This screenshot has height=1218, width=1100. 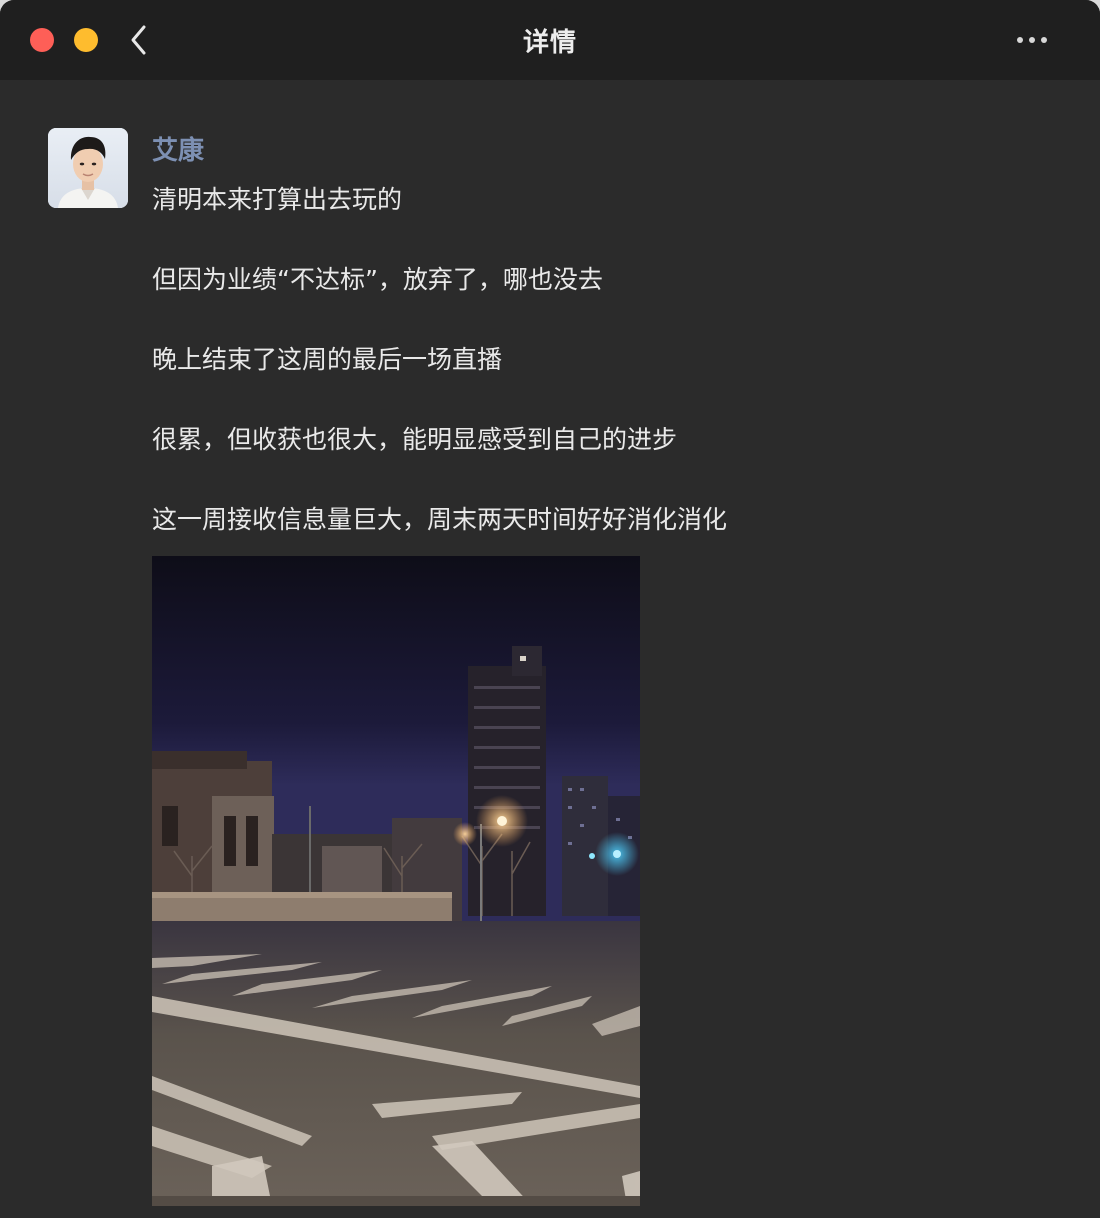 What do you see at coordinates (377, 279) in the screenshot?
I see `post-text-line: 但因为业绩“不达标”，放弃了，哪也没去` at bounding box center [377, 279].